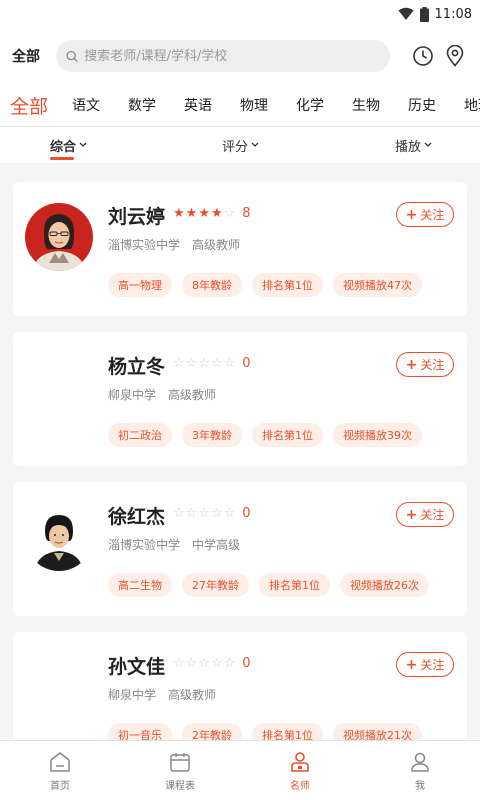 This screenshot has width=480, height=800. I want to click on location-pin-icon, so click(455, 56).